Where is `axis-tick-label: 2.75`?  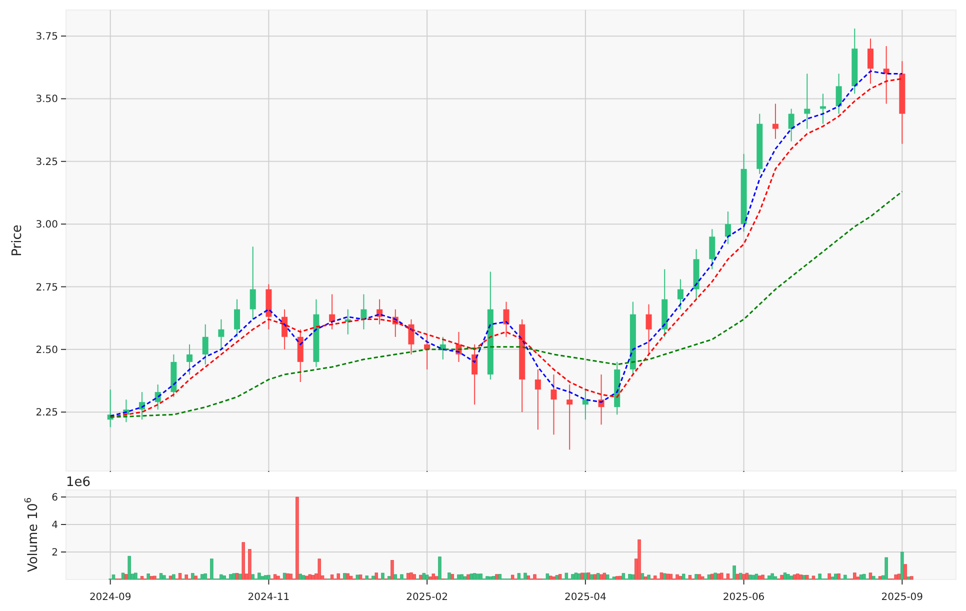
axis-tick-label: 2.75 is located at coordinates (47, 288).